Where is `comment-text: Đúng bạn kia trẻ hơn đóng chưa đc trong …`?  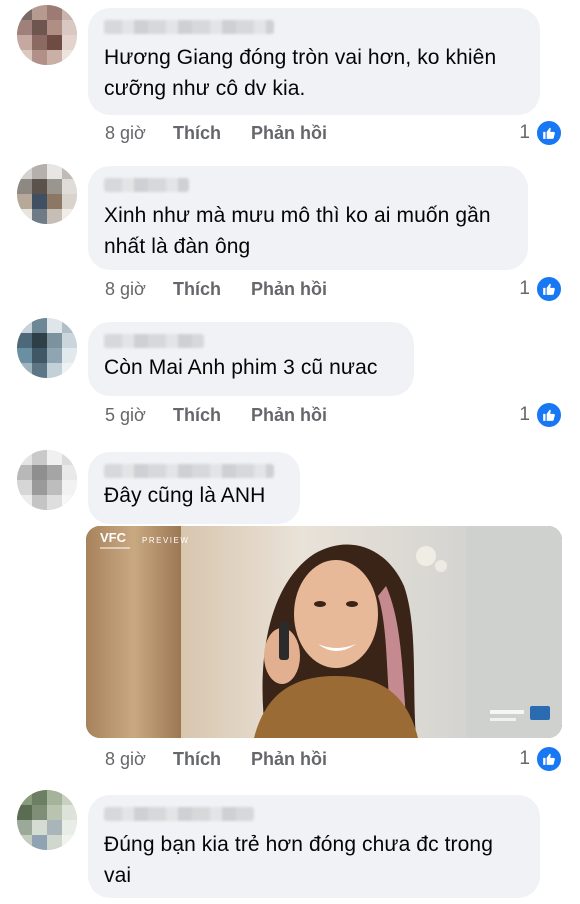
comment-text: Đúng bạn kia trẻ hơn đóng chưa đc trong … is located at coordinates (298, 860).